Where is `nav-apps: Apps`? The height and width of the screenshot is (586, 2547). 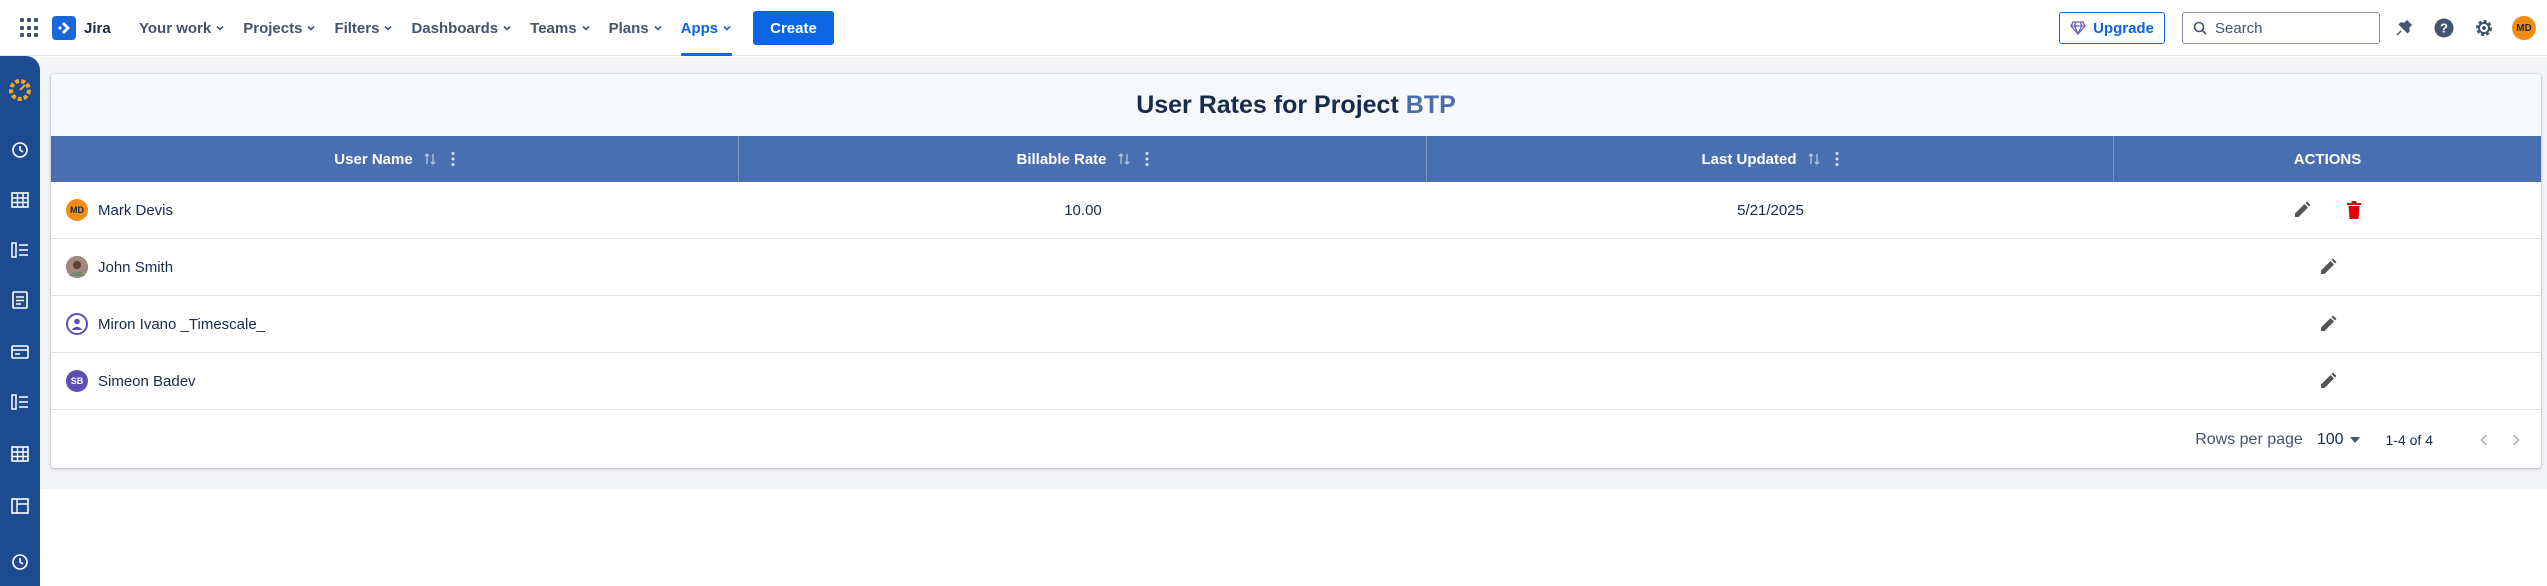
nav-apps: Apps is located at coordinates (707, 28).